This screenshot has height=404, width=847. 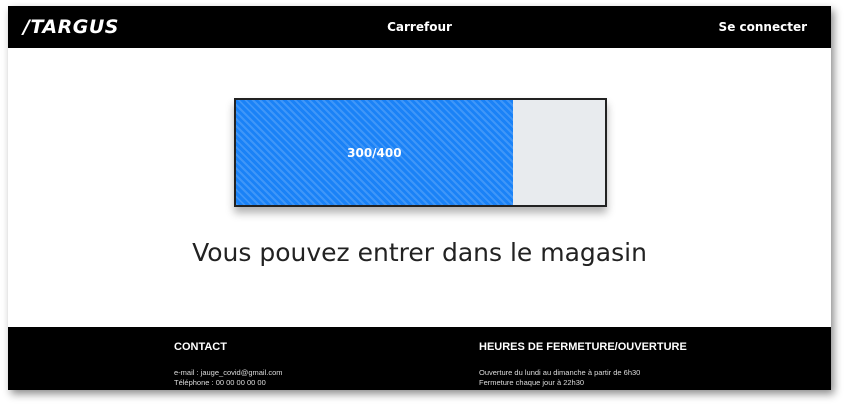 What do you see at coordinates (374, 152) in the screenshot?
I see `gauge-count-label: 300/400` at bounding box center [374, 152].